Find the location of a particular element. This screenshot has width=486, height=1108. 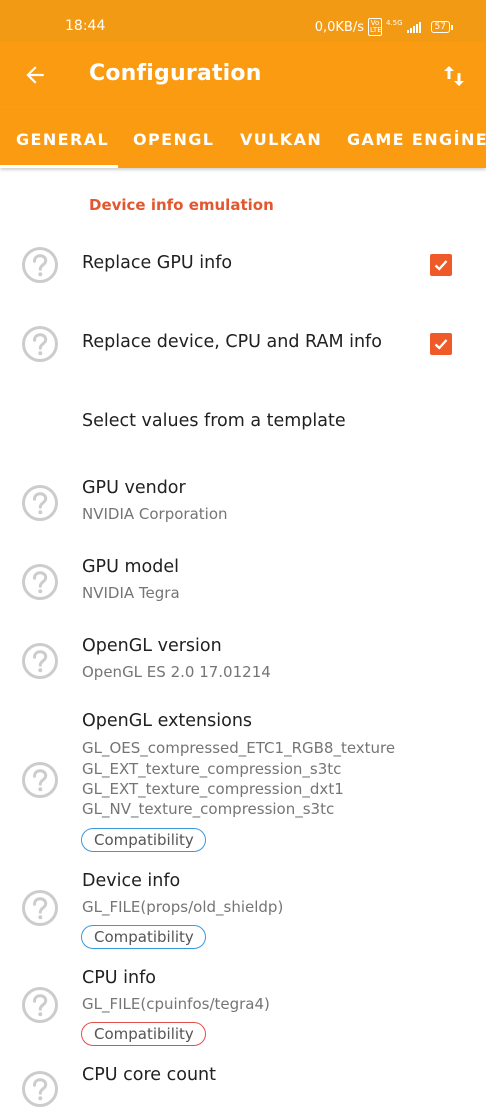

setting-value: OpenGL ES 2.0 17.01214 is located at coordinates (176, 672).